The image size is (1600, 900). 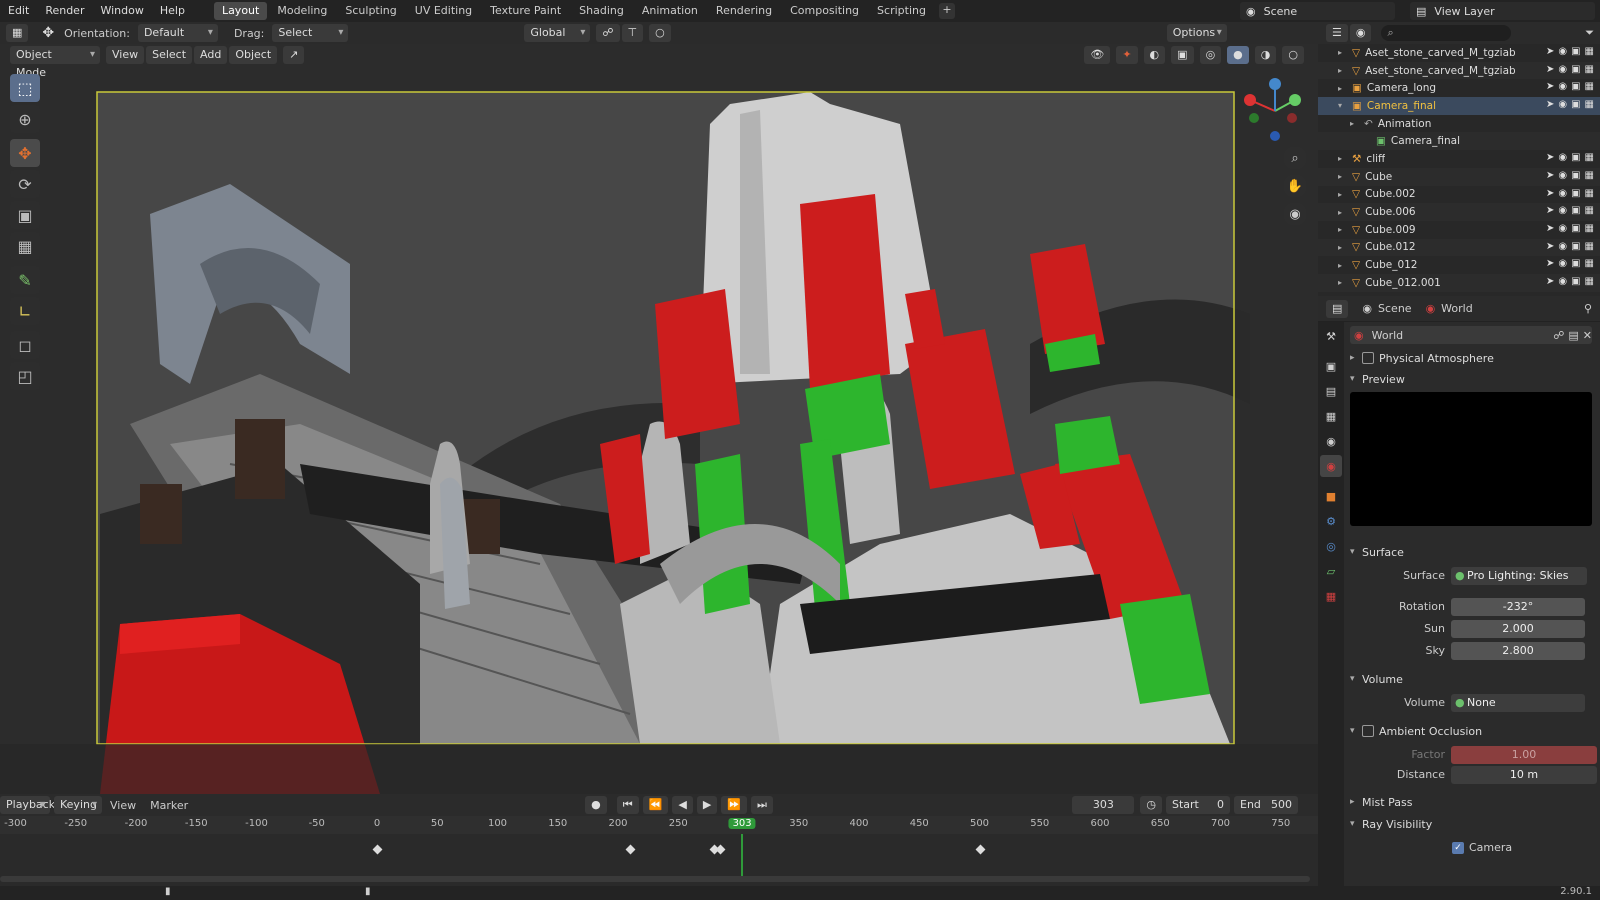 I want to click on measure-tool-icon: ∟, so click(x=25, y=311).